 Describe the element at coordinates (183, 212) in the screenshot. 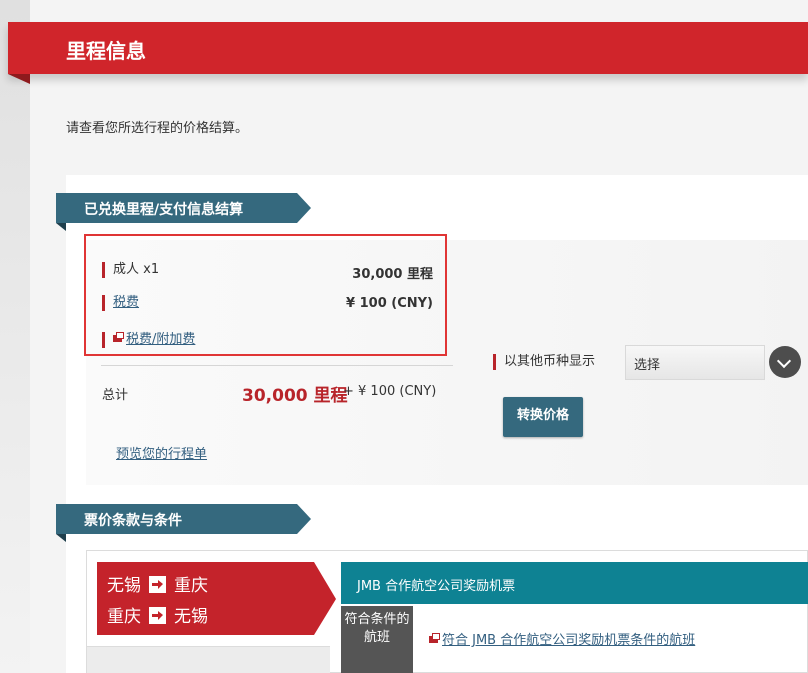

I see `section-title-summary: 已兑换里程/支付信息结算` at that location.